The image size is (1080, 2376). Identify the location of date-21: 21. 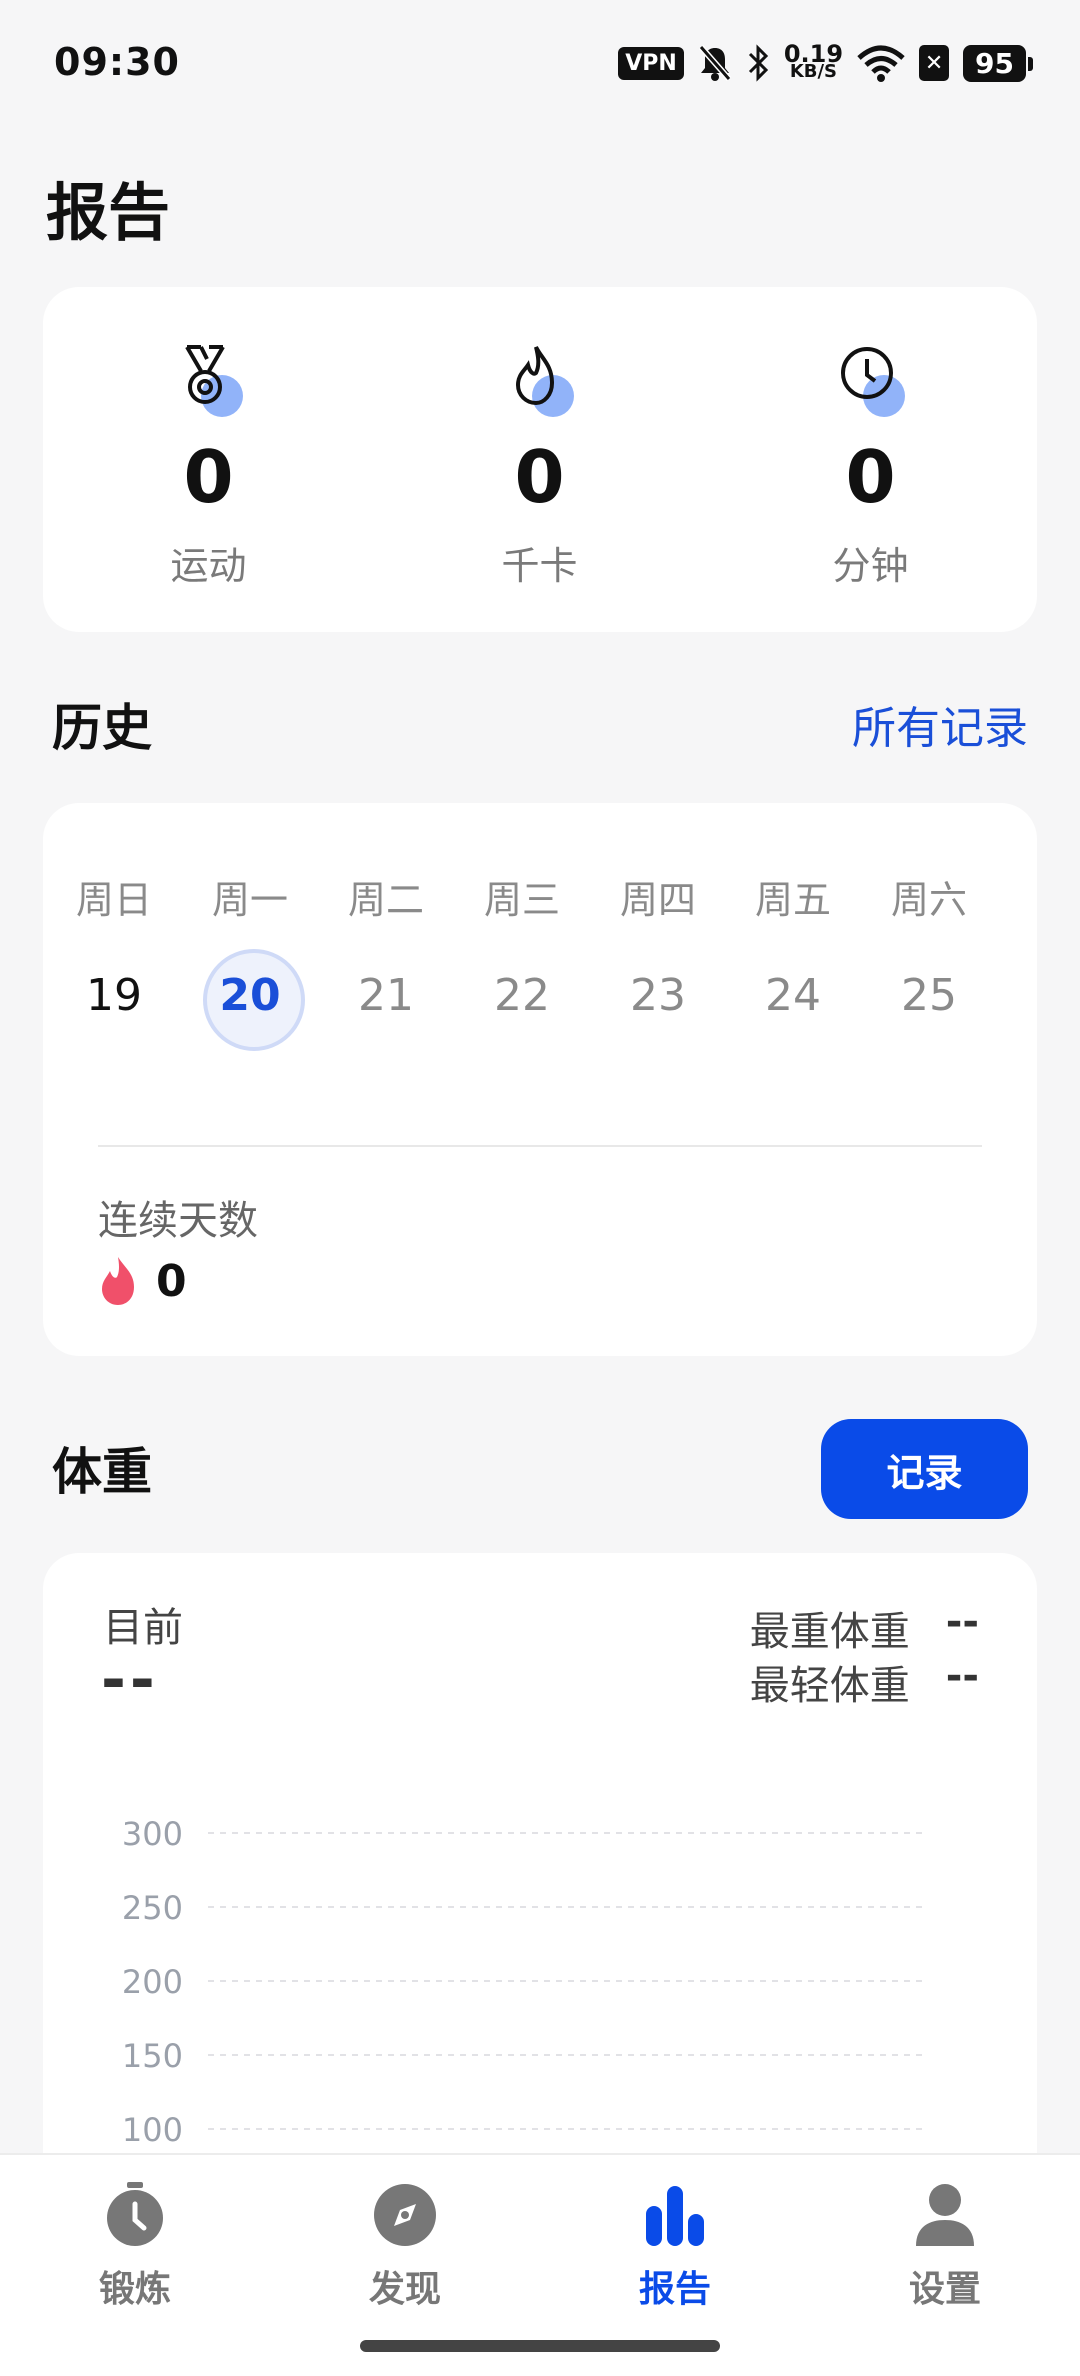
(386, 996).